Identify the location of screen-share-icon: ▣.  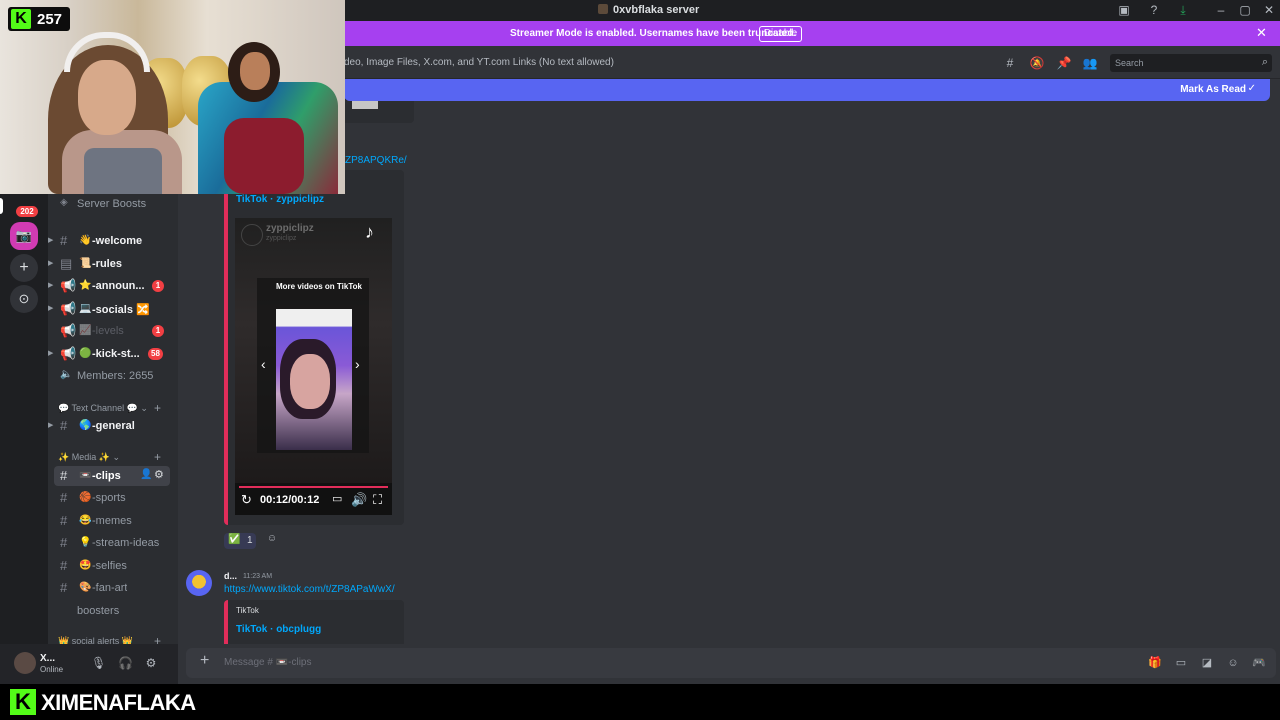
(1124, 10).